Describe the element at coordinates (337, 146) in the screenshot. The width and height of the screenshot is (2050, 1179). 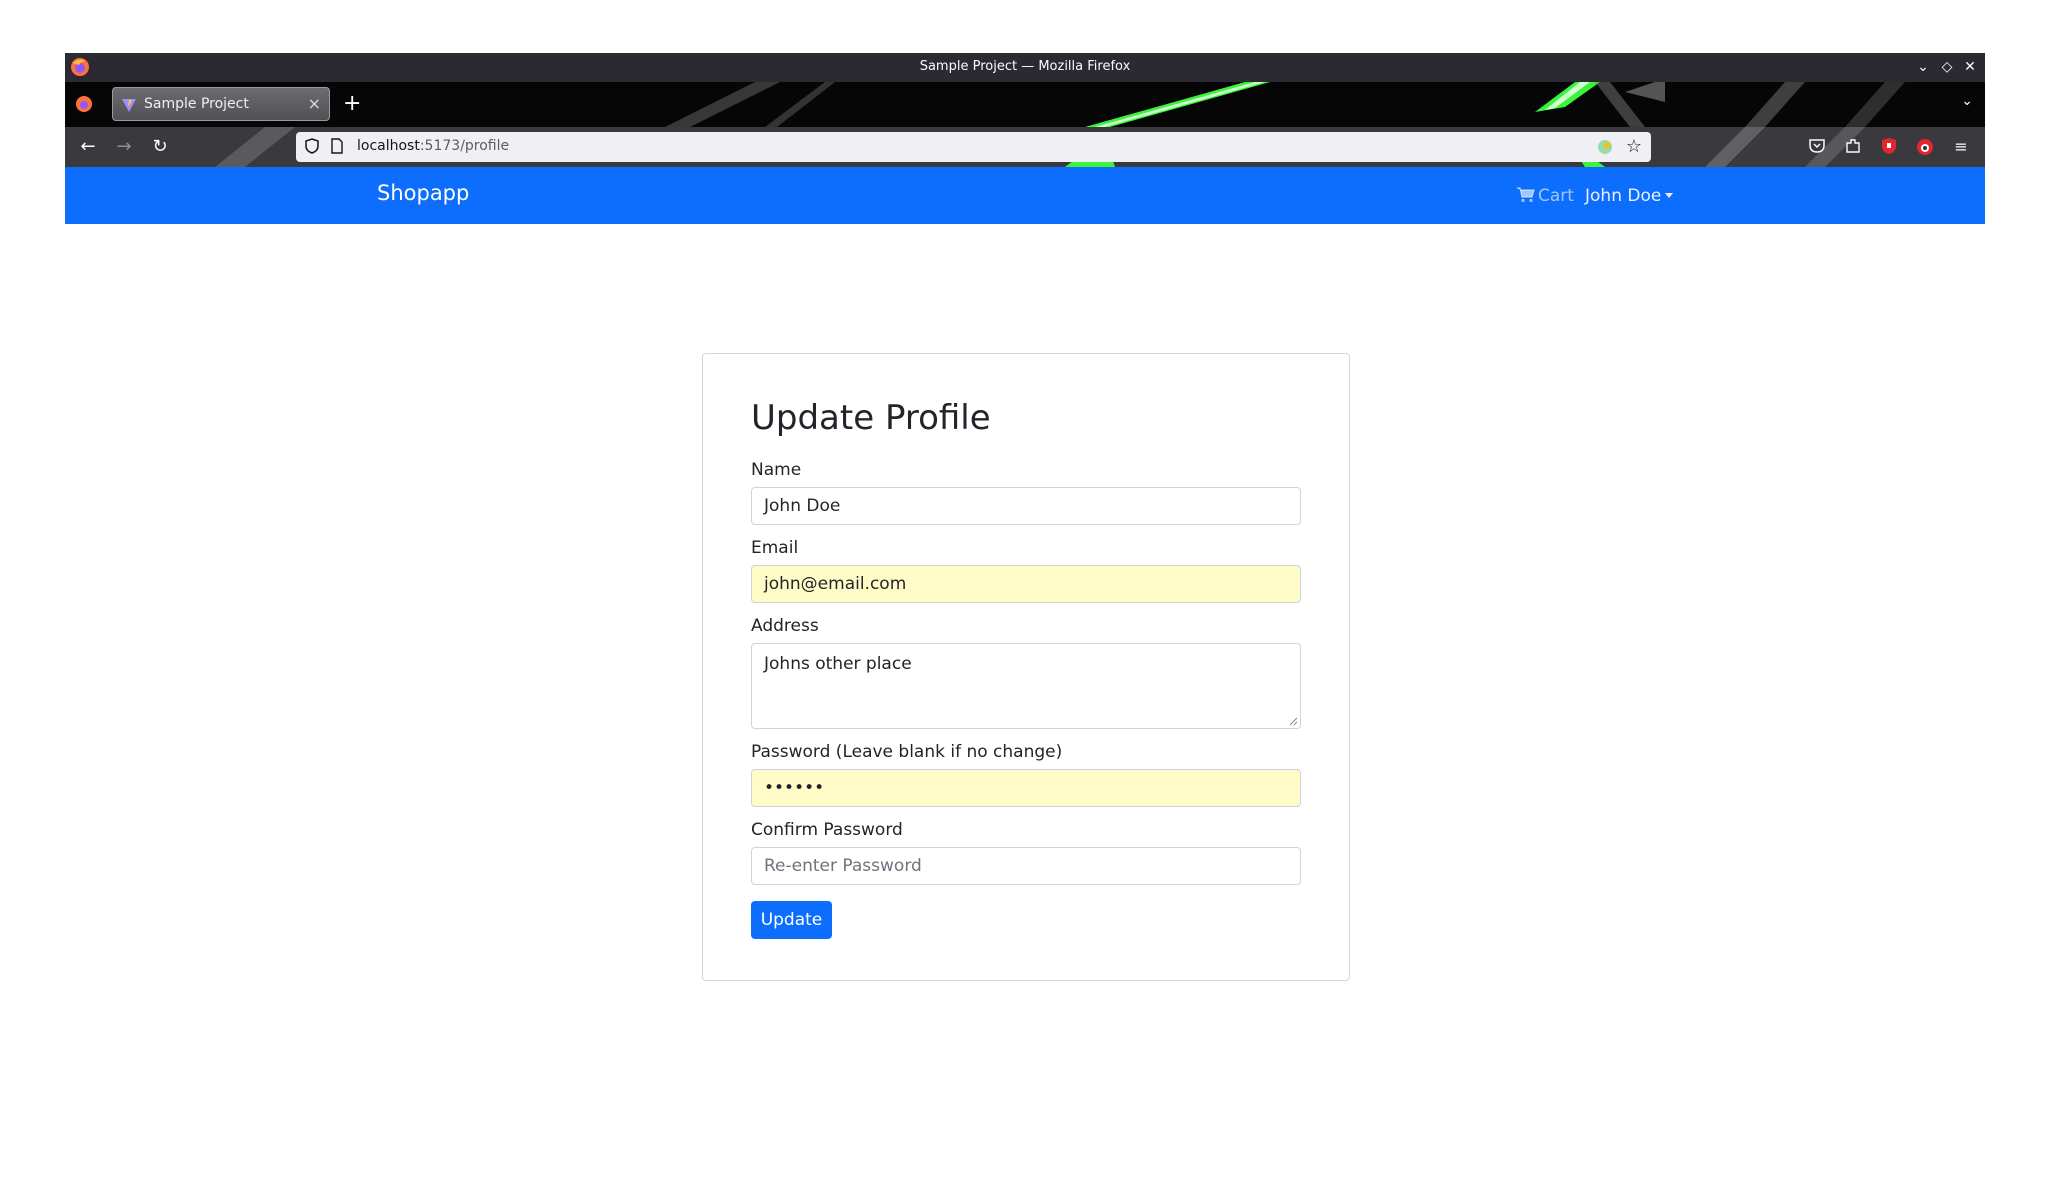
I see `page-info-icon` at that location.